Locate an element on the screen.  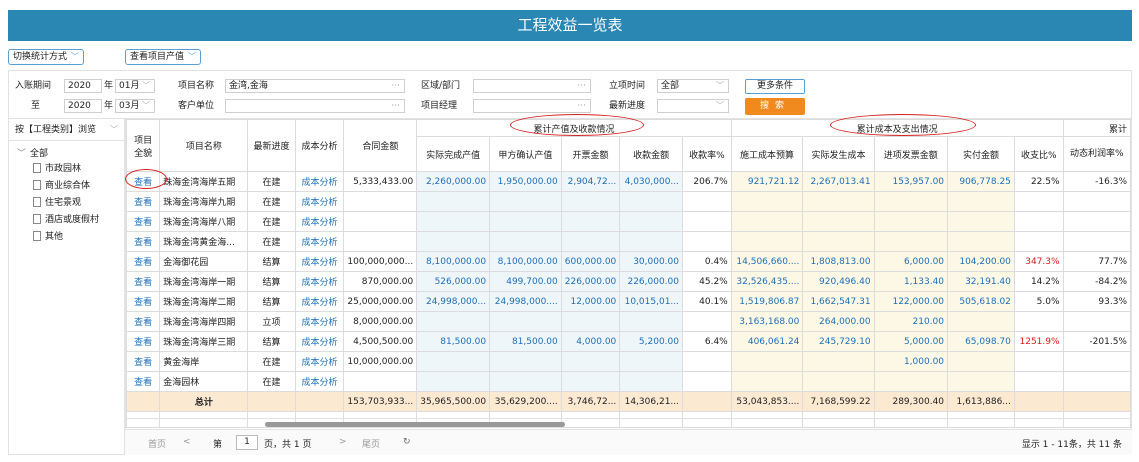
sidebar-item-residential: 住宅景观 is located at coordinates (57, 201).